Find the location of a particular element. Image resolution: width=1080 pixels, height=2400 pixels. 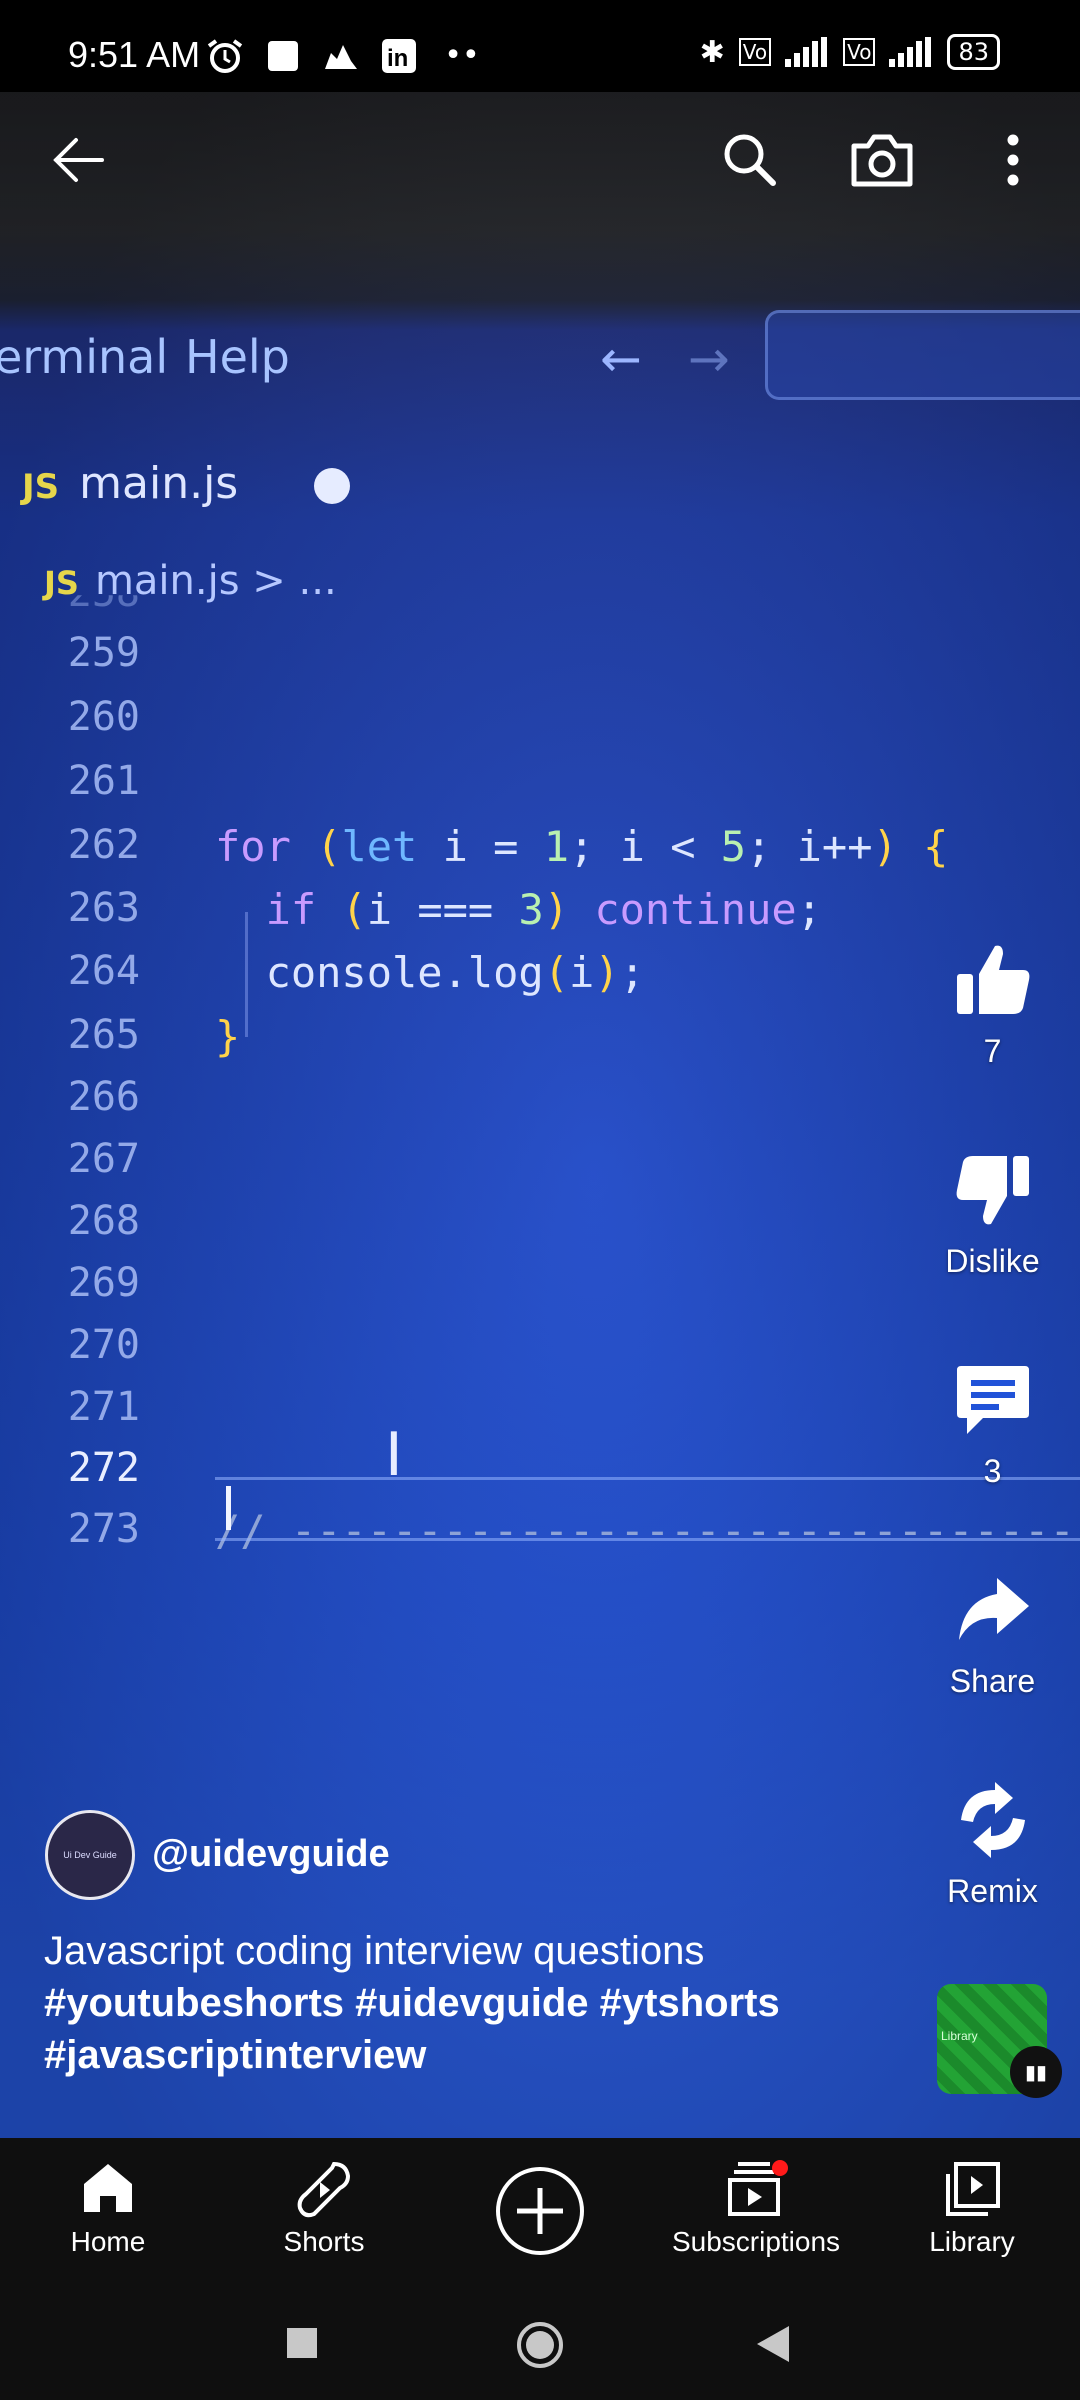

dislike-button: Dislike is located at coordinates (992, 1215).